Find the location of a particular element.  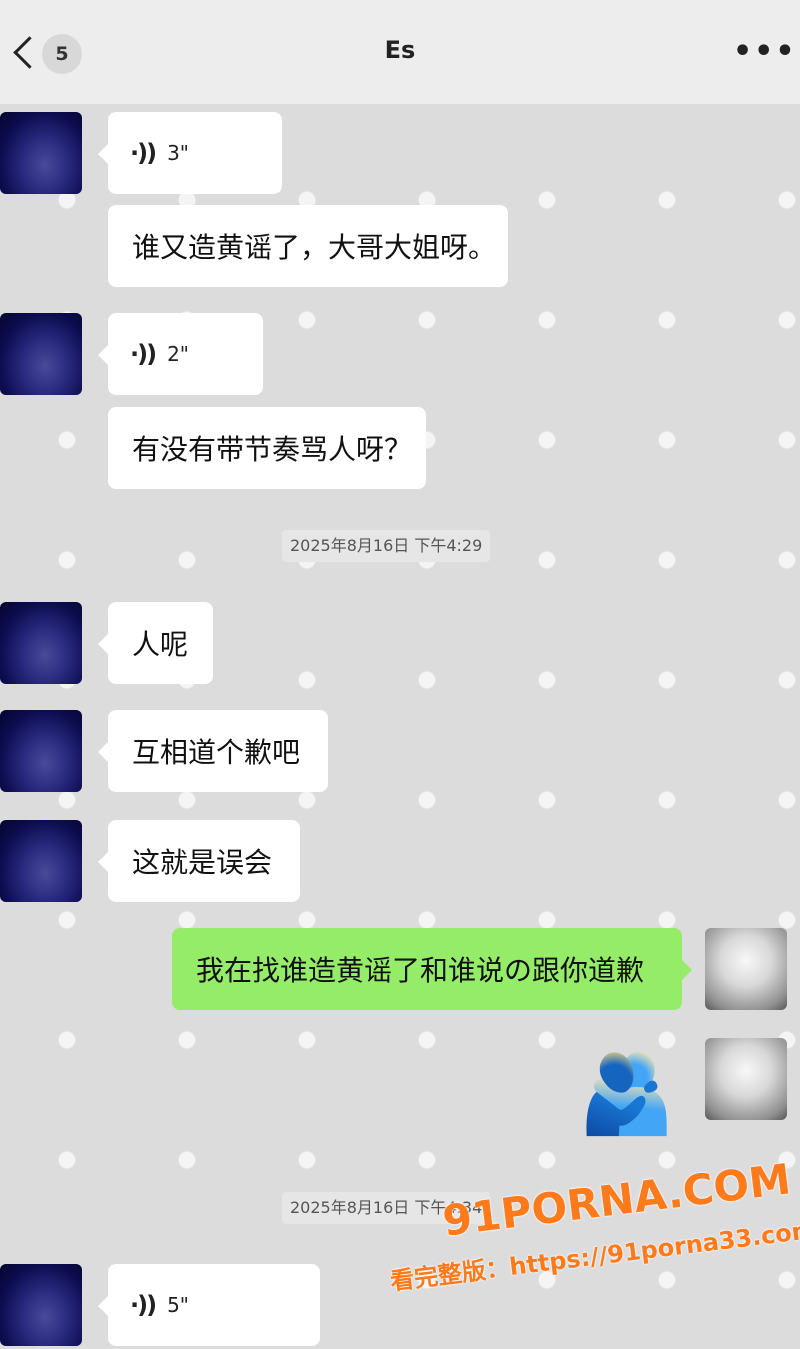

message-bubble: 这就是误会 is located at coordinates (199, 861).